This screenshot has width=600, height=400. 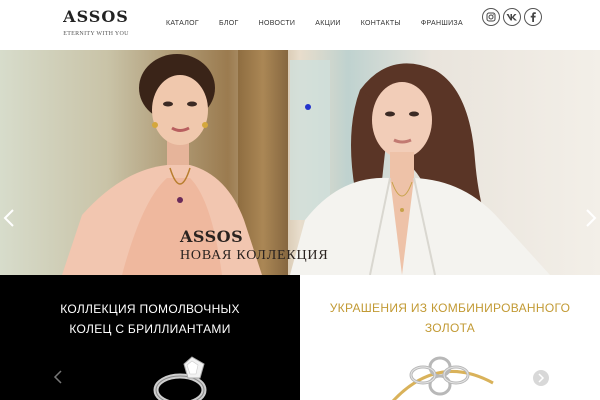 I want to click on facebook-icon, so click(x=533, y=17).